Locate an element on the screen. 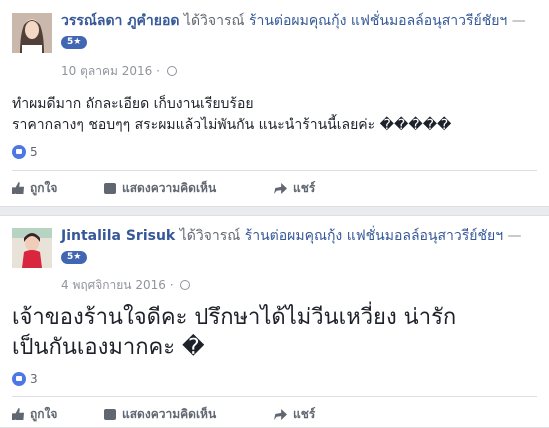  post-meta: 4 พฤศจิกายน 2016 · is located at coordinates (126, 285).